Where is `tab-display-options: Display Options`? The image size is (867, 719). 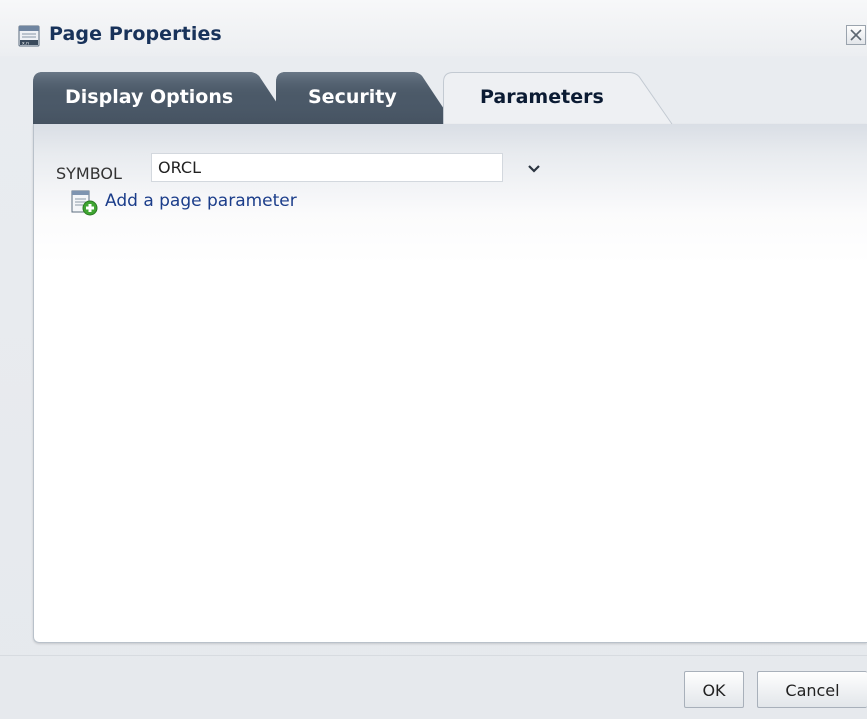
tab-display-options: Display Options is located at coordinates (163, 98).